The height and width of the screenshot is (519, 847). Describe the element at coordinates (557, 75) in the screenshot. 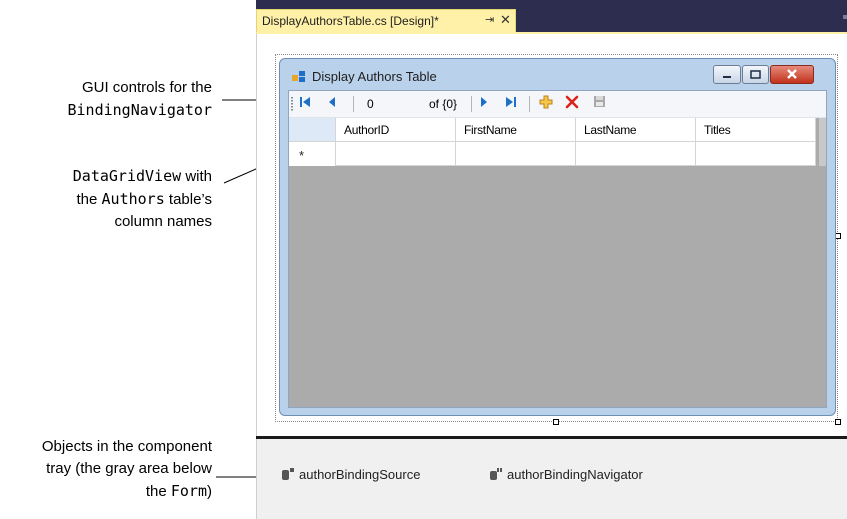

I see `form-title-bar: Display Authors Table` at that location.